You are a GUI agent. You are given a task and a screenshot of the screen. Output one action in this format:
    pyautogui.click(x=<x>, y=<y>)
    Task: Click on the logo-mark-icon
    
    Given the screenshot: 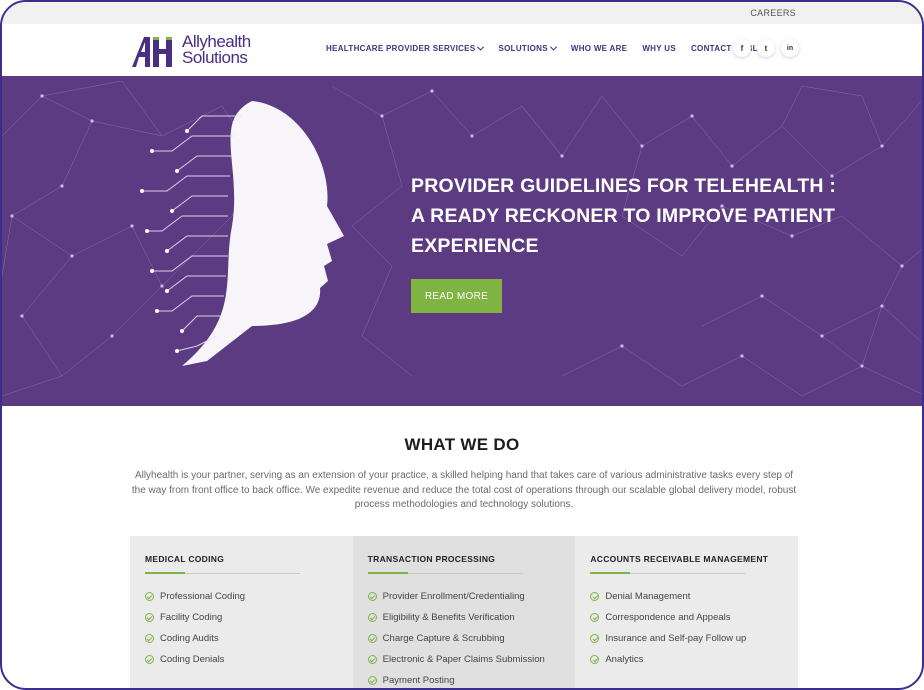 What is the action you would take?
    pyautogui.click(x=152, y=52)
    